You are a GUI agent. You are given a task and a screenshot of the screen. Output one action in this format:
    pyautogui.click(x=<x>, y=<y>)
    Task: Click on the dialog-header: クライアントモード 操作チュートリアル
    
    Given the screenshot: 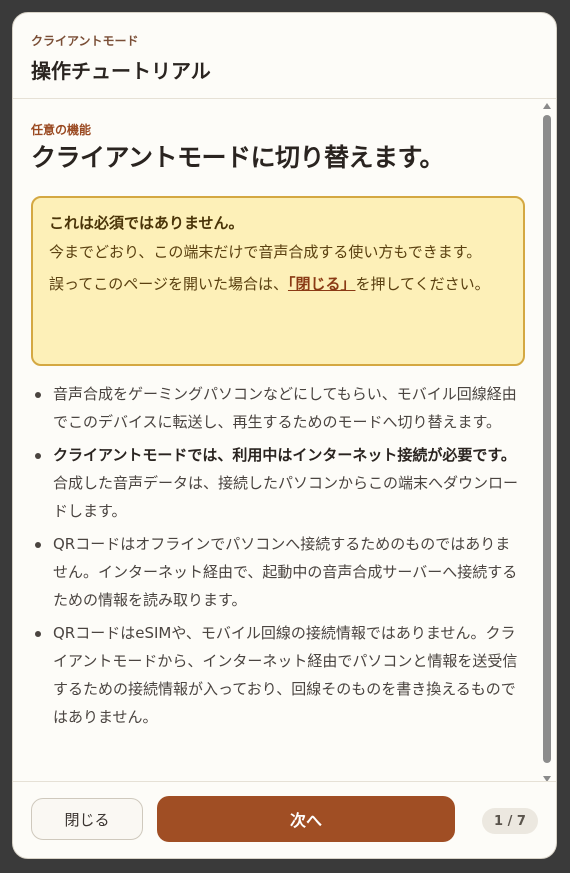 What is the action you would take?
    pyautogui.click(x=284, y=56)
    